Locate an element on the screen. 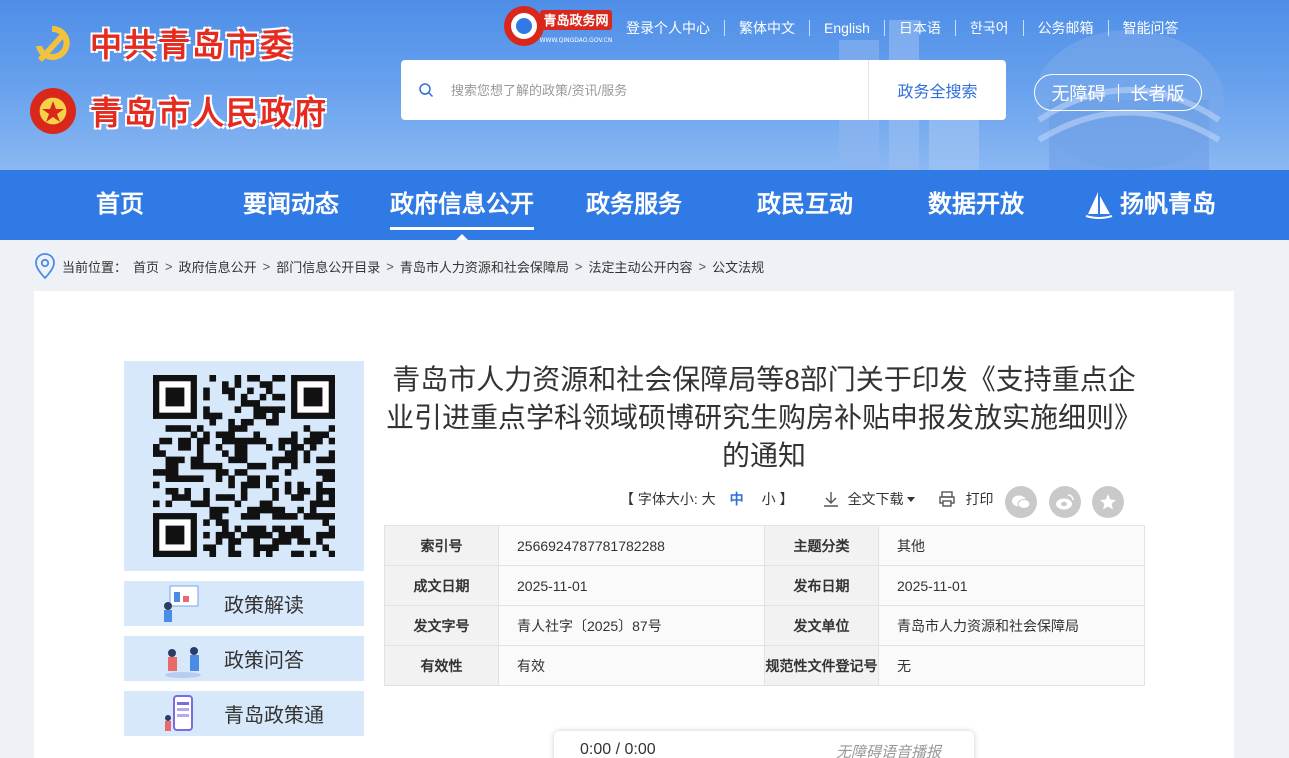 This screenshot has height=758, width=1289. meta-key: 规范性文件登记号 is located at coordinates (821, 665).